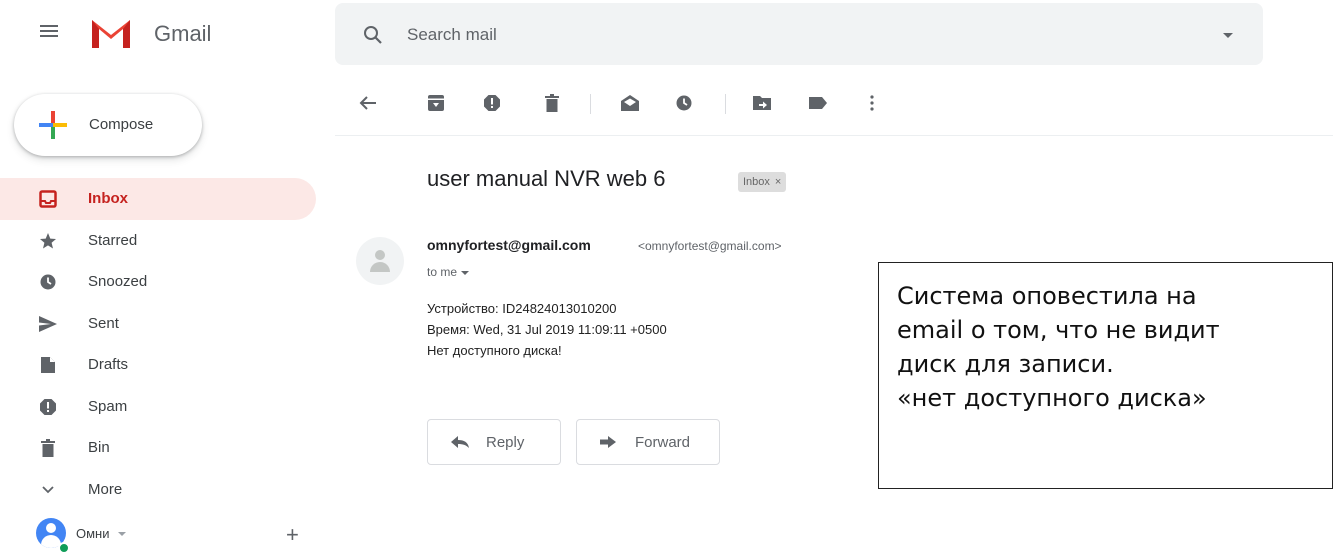 Image resolution: width=1333 pixels, height=553 pixels. What do you see at coordinates (494, 350) in the screenshot?
I see `body-line: Нет доступного диска!` at bounding box center [494, 350].